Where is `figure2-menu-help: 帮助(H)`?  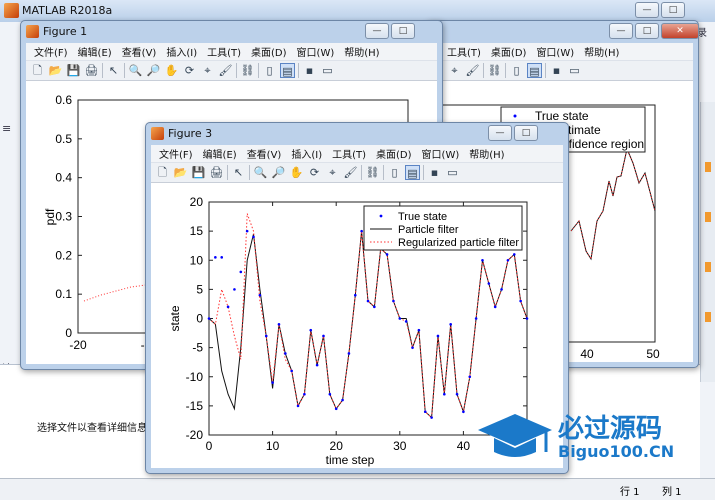 figure2-menu-help: 帮助(H) is located at coordinates (601, 51).